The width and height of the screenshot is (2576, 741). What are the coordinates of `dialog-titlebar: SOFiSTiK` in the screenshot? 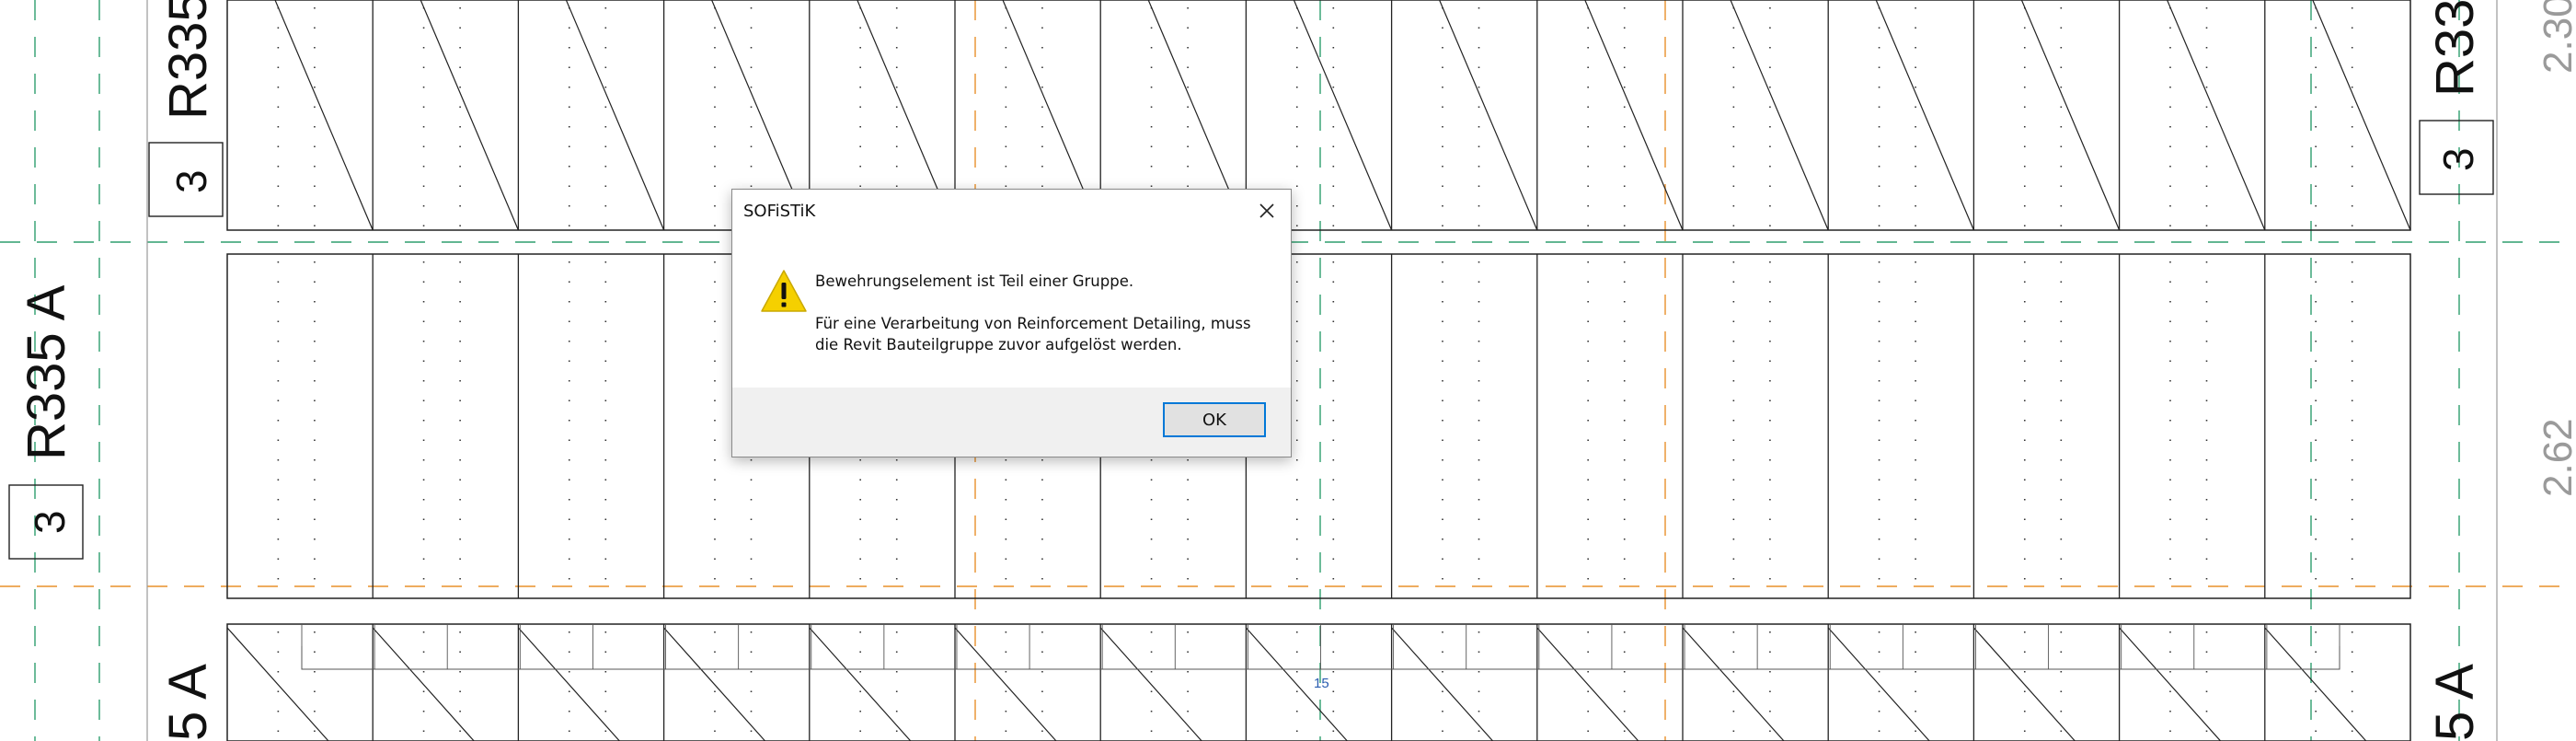 It's located at (1011, 212).